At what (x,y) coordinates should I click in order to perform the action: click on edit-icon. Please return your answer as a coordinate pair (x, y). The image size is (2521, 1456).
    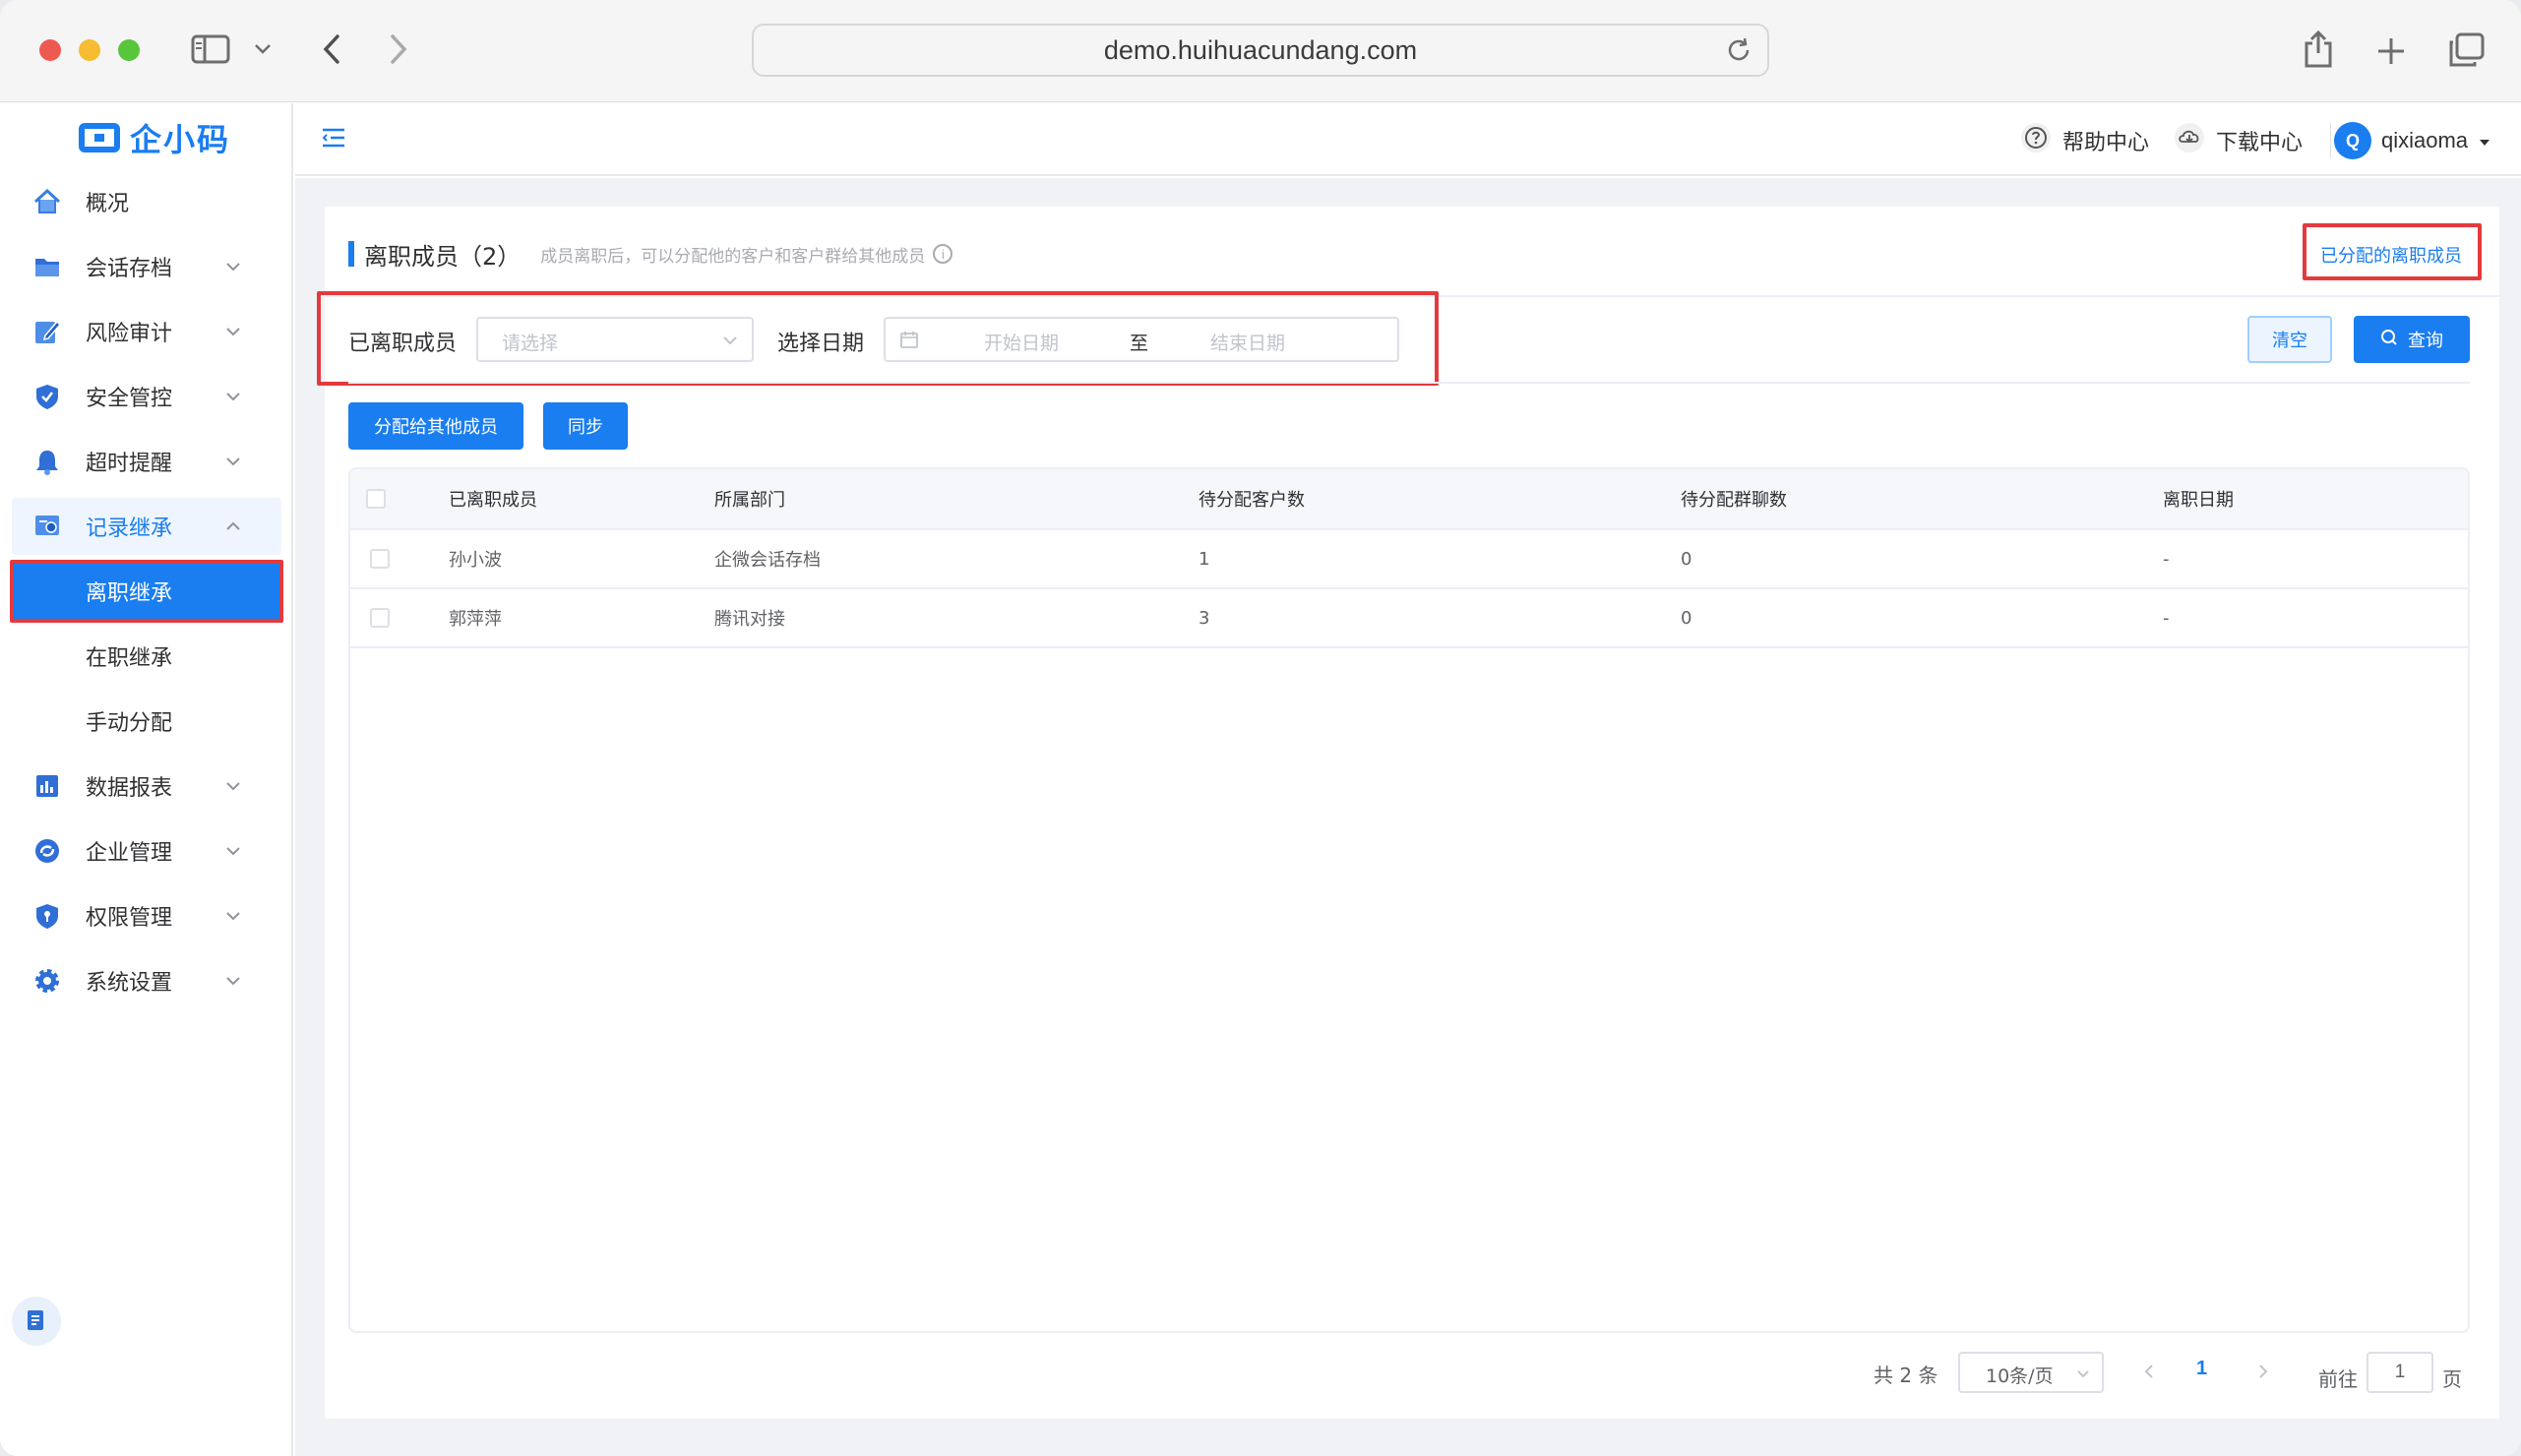
    Looking at the image, I should click on (47, 331).